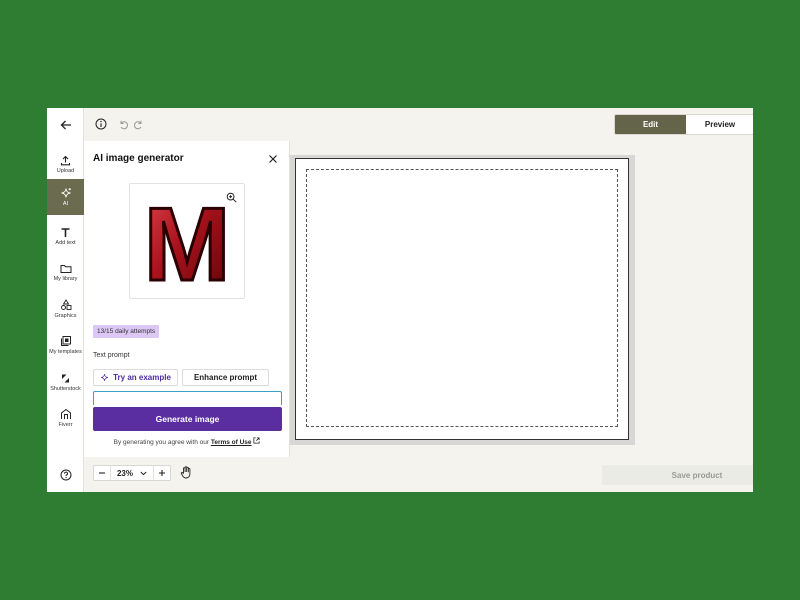 This screenshot has height=600, width=800. Describe the element at coordinates (143, 473) in the screenshot. I see `chevron-down-icon` at that location.